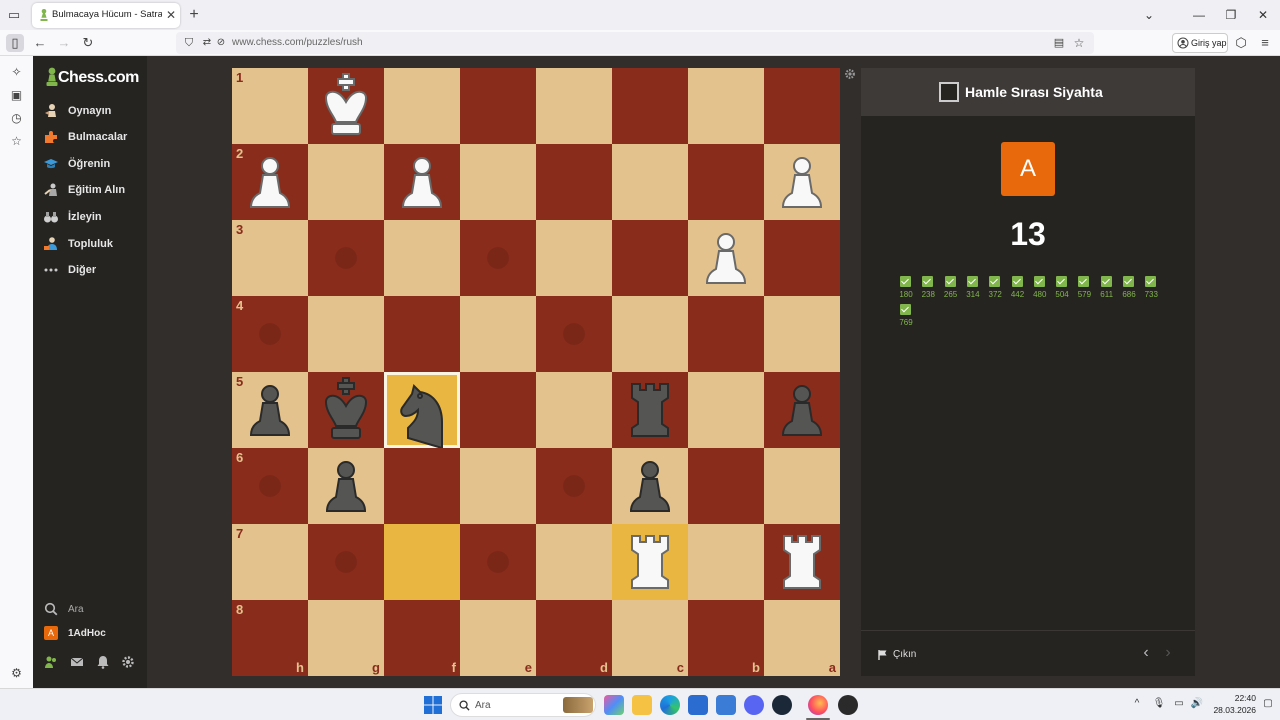 The image size is (1280, 720). What do you see at coordinates (995, 290) in the screenshot?
I see `result-item: 372` at bounding box center [995, 290].